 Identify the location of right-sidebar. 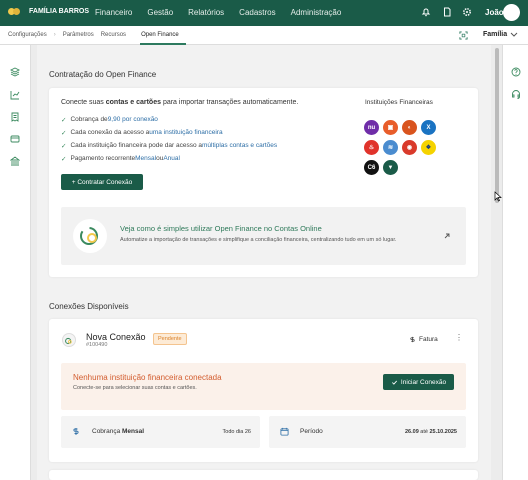
(515, 262).